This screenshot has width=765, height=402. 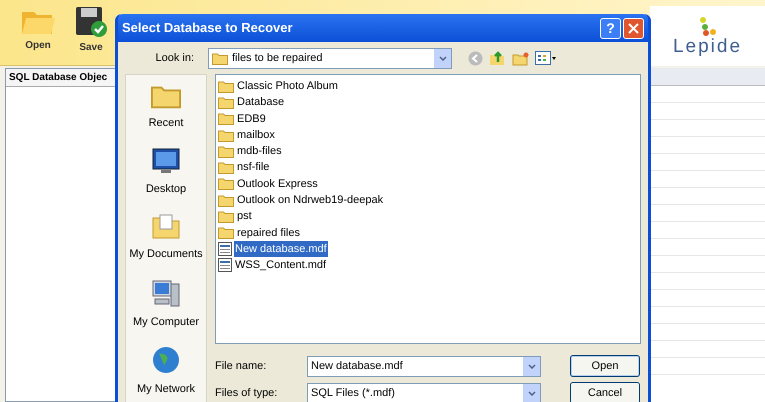 I want to click on close-button, so click(x=633, y=28).